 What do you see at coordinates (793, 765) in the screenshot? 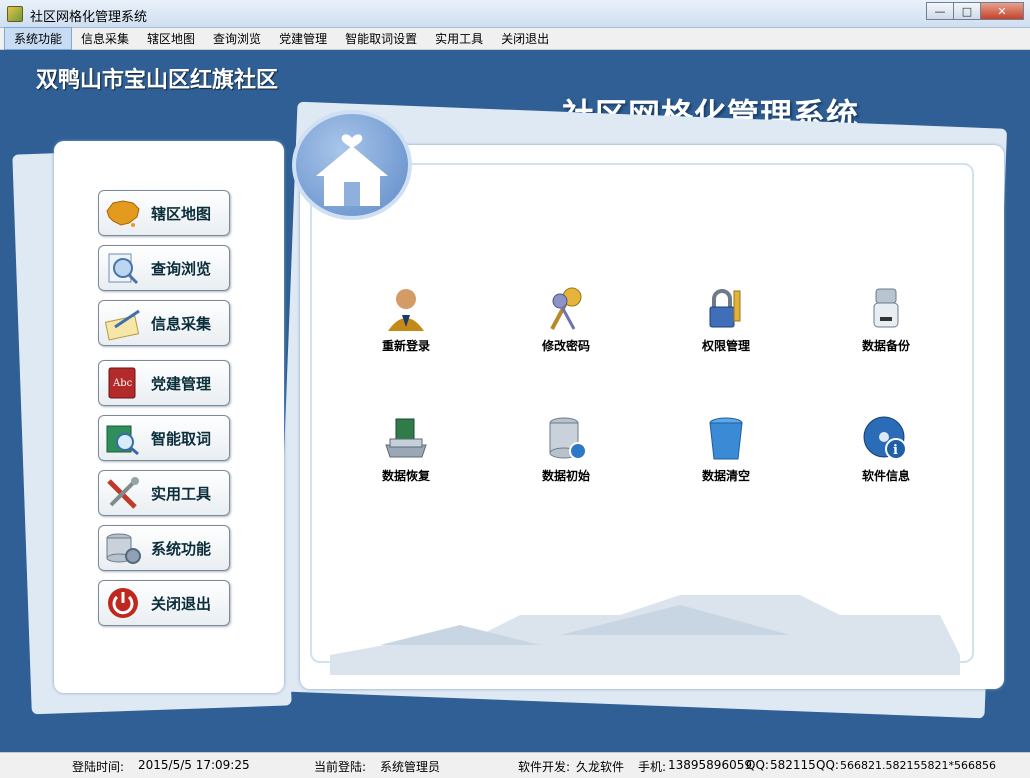
I see `qq-number: 582115` at bounding box center [793, 765].